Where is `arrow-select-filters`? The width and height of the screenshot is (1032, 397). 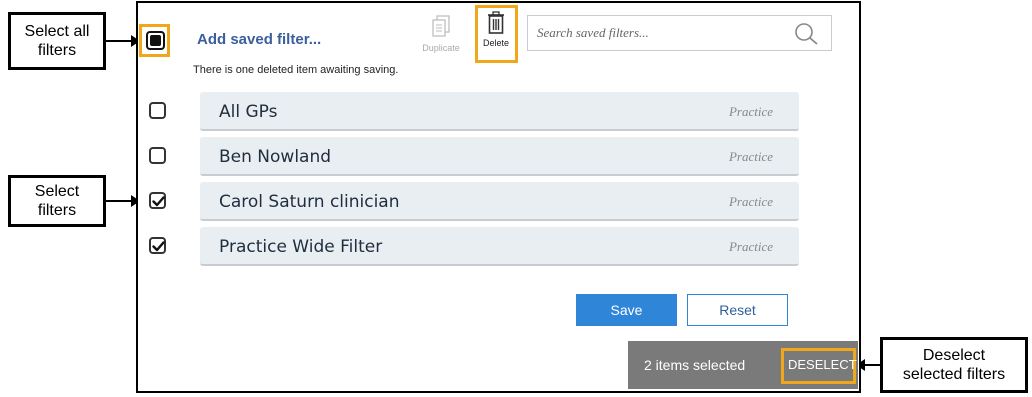 arrow-select-filters is located at coordinates (120, 201).